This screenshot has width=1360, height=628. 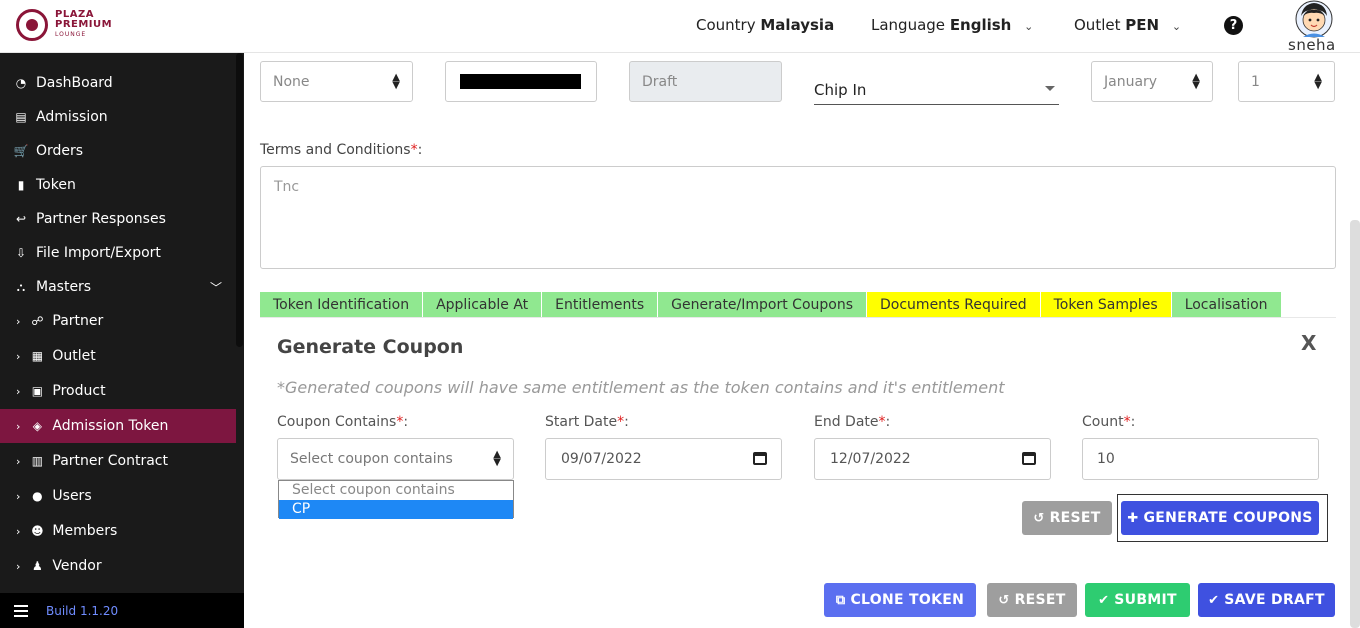 I want to click on sidebar-item-label: Token, so click(x=56, y=185).